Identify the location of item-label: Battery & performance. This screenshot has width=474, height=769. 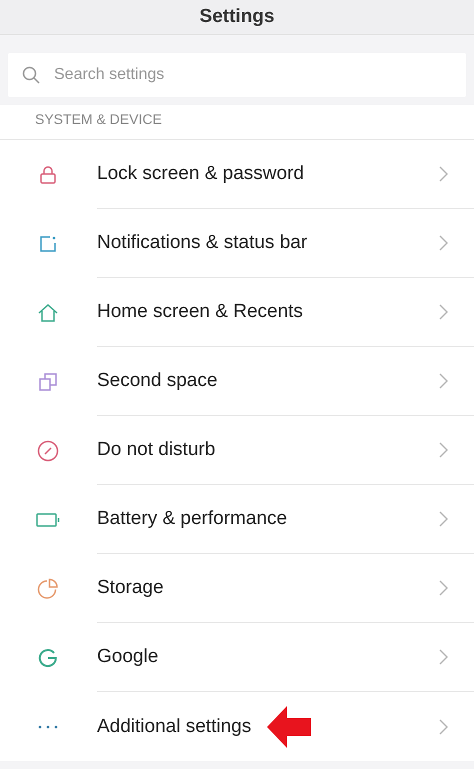
(192, 519).